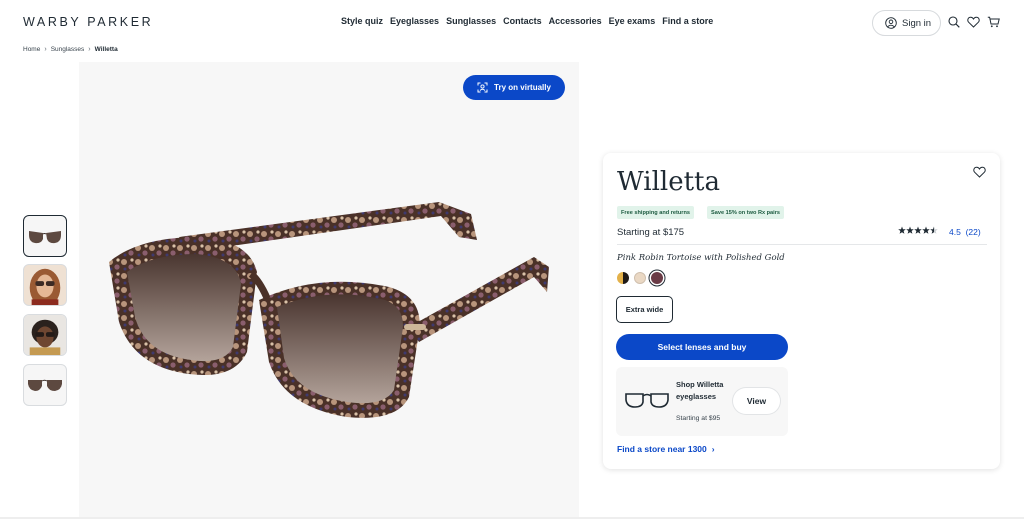  Describe the element at coordinates (698, 418) in the screenshot. I see `eyeglasses-price: Starting at $95` at that location.